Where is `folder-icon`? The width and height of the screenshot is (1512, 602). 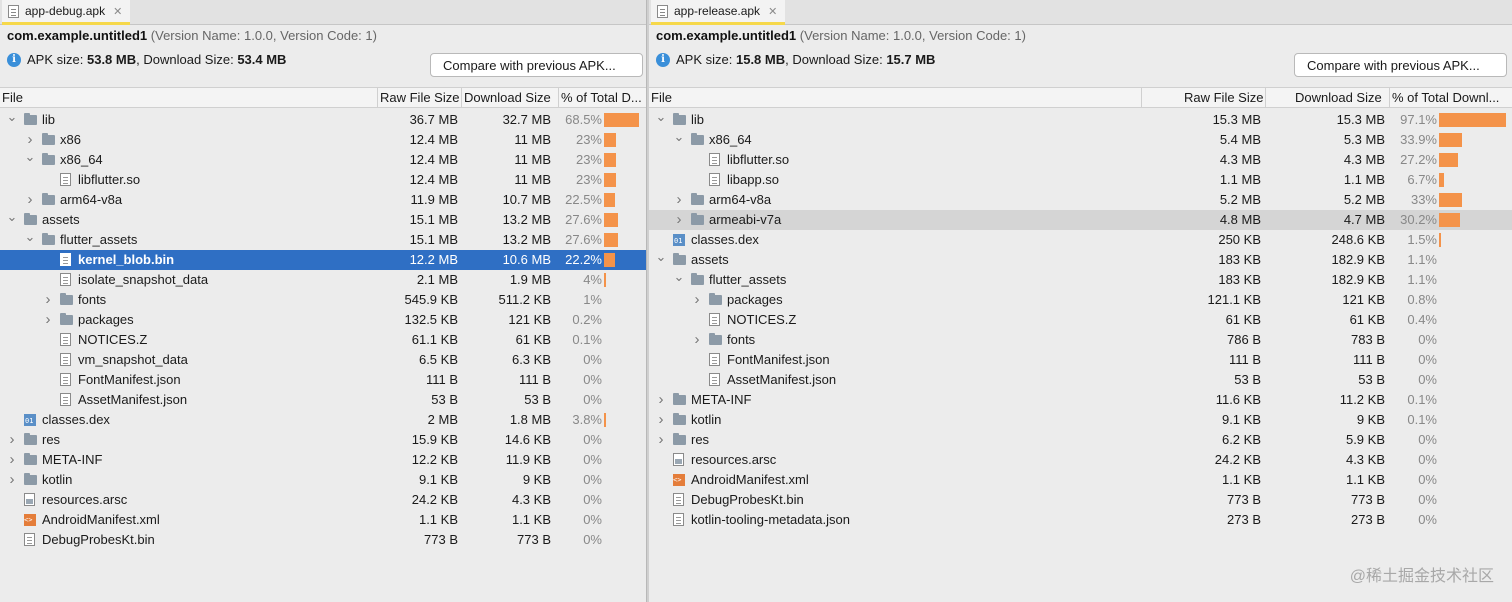 folder-icon is located at coordinates (679, 439).